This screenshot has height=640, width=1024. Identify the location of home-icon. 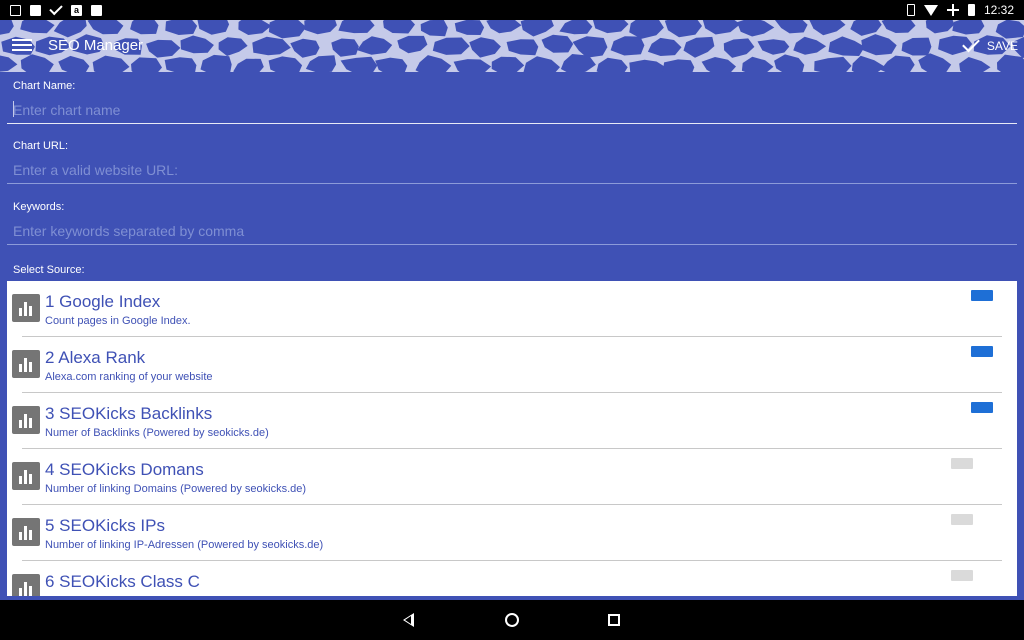
(512, 620).